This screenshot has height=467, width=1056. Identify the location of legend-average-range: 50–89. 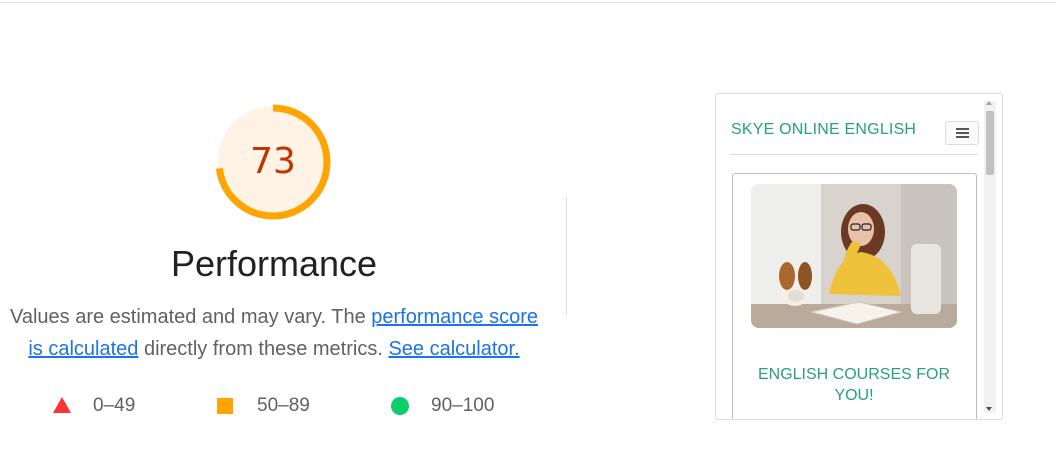
(283, 405).